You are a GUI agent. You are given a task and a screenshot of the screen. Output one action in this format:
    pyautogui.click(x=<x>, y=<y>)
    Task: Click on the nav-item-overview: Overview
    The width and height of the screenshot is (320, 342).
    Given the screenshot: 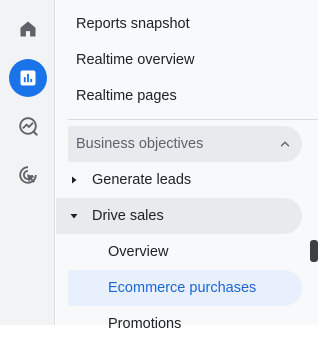 What is the action you would take?
    pyautogui.click(x=185, y=252)
    